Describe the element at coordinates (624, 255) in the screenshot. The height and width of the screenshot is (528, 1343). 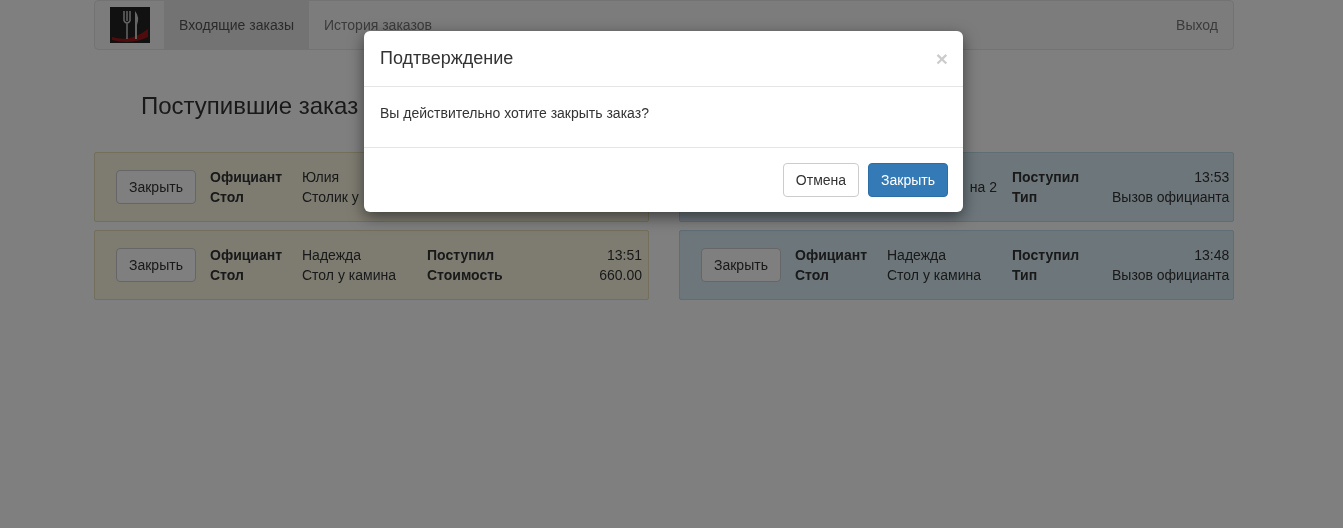
I see `field-value: 13:51` at that location.